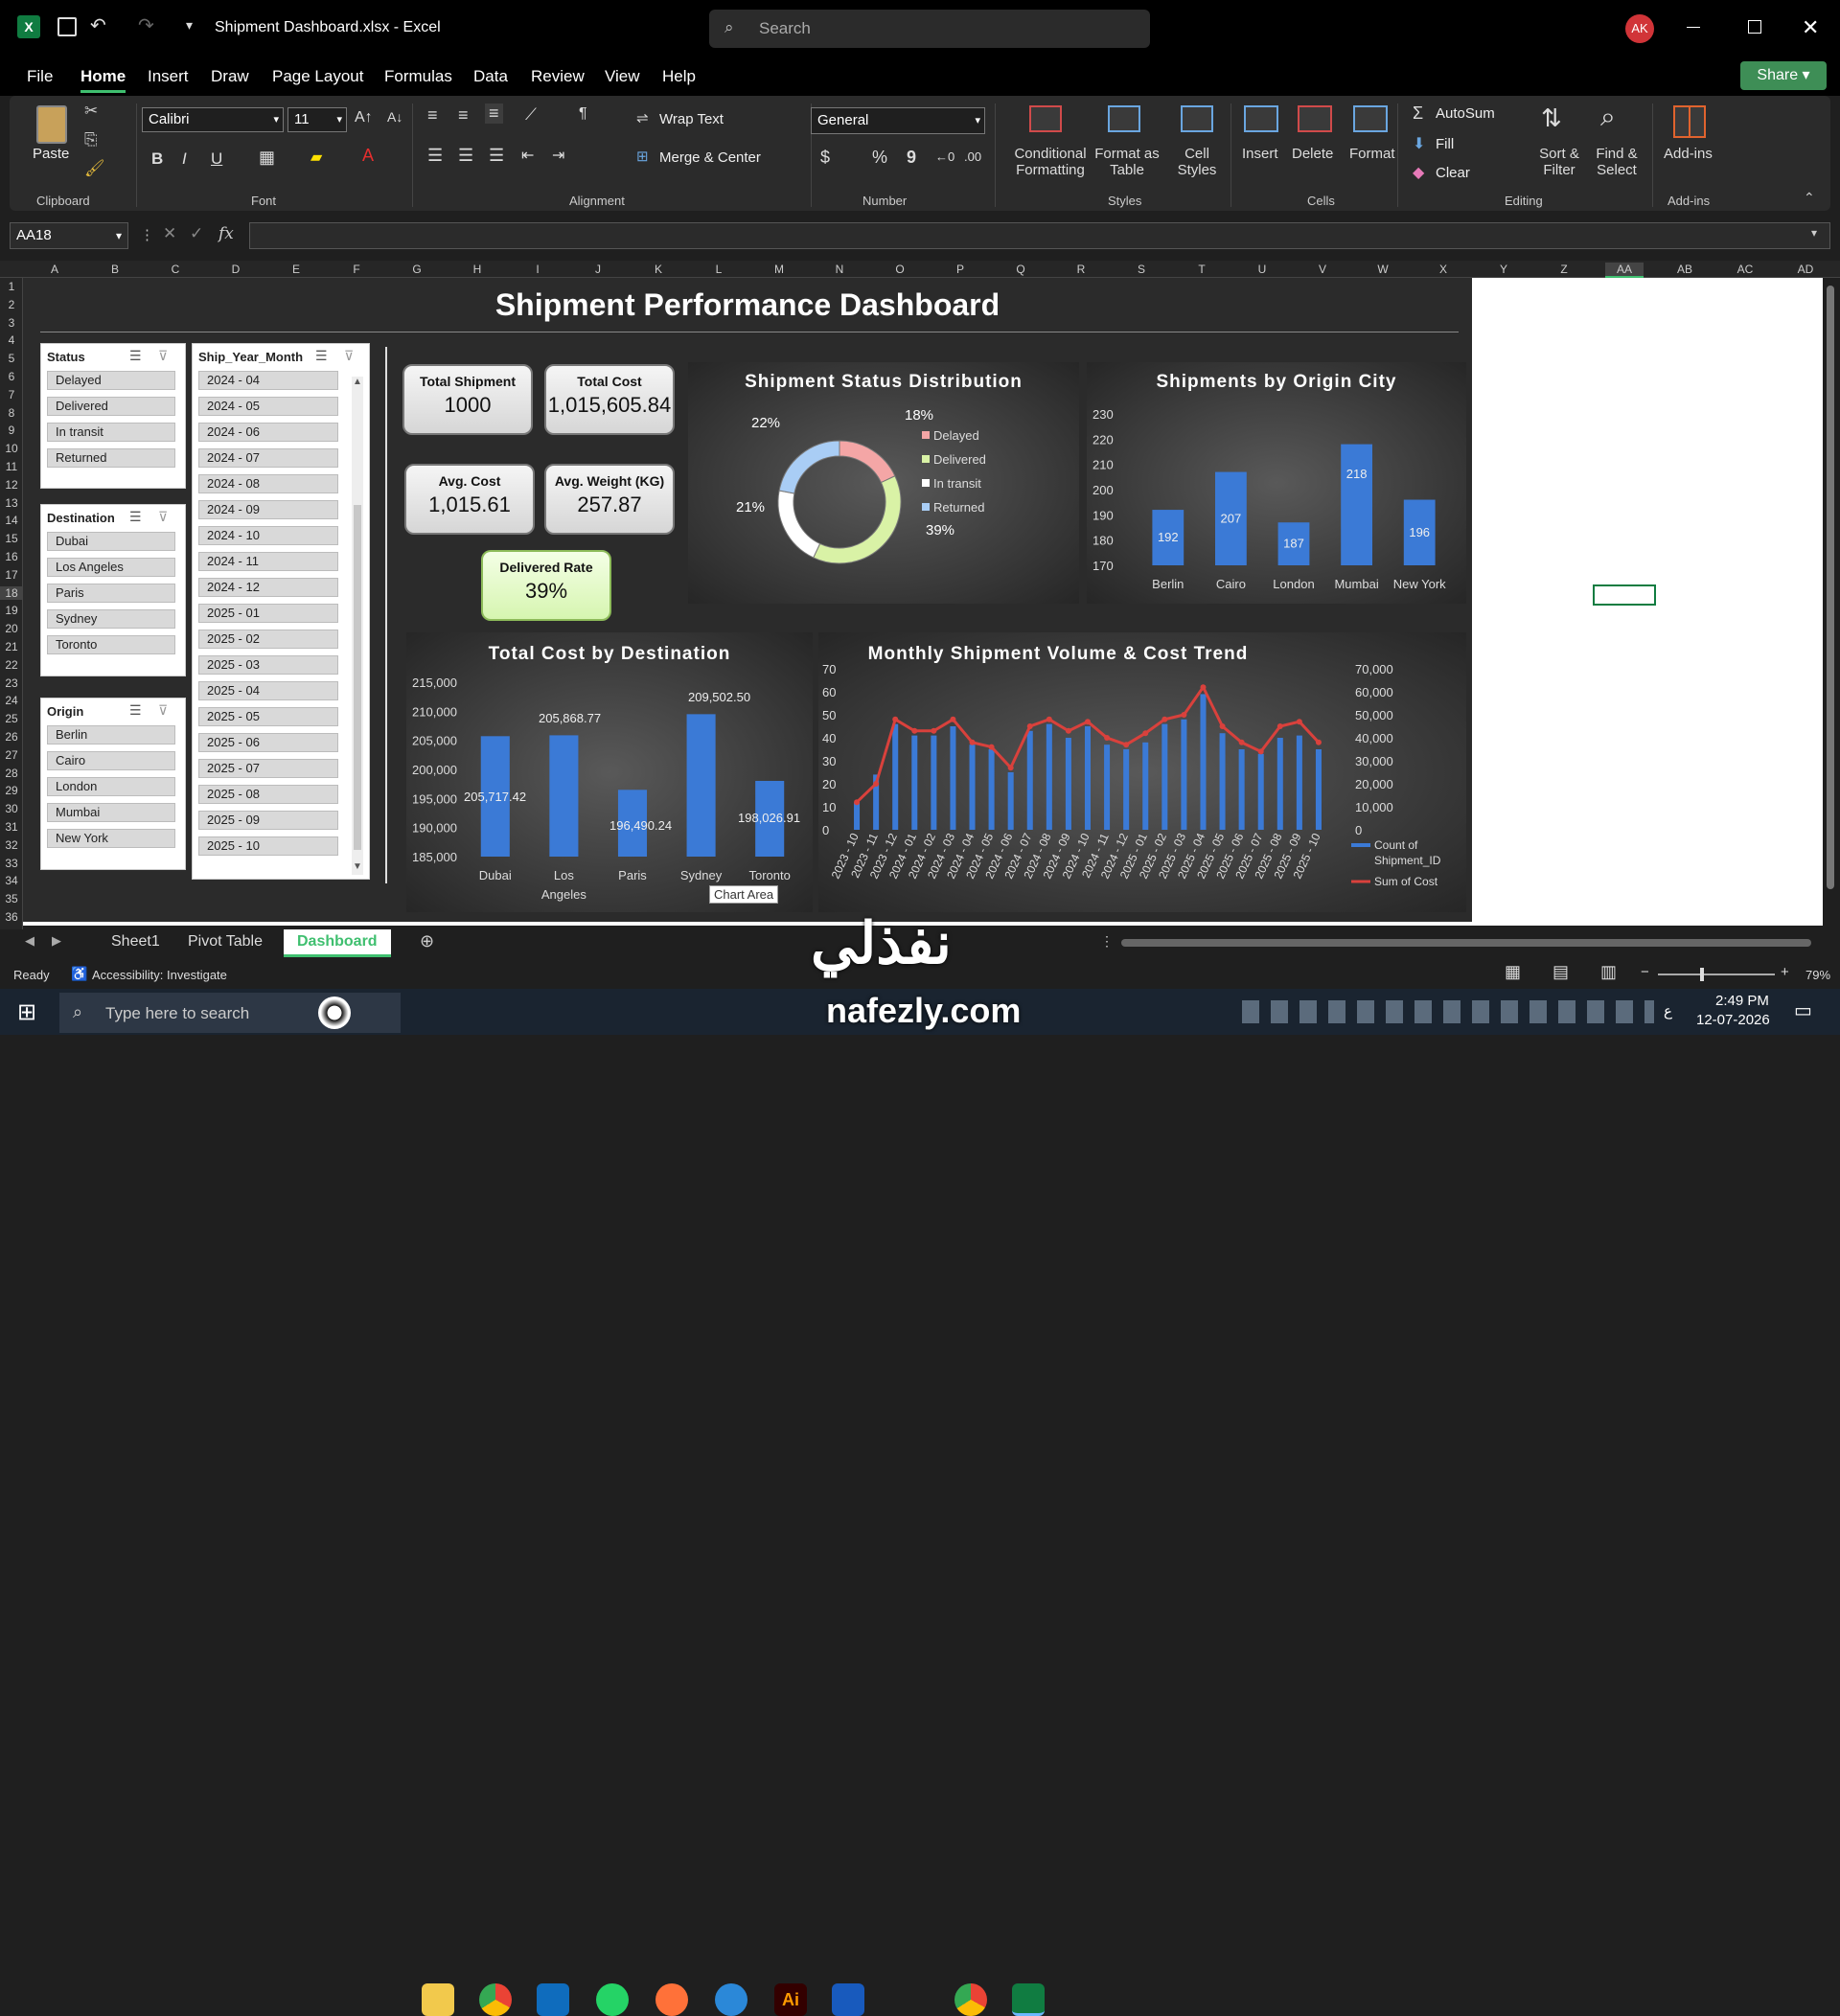  Describe the element at coordinates (56, 941) in the screenshot. I see `next-sheet-icon: ▶` at that location.